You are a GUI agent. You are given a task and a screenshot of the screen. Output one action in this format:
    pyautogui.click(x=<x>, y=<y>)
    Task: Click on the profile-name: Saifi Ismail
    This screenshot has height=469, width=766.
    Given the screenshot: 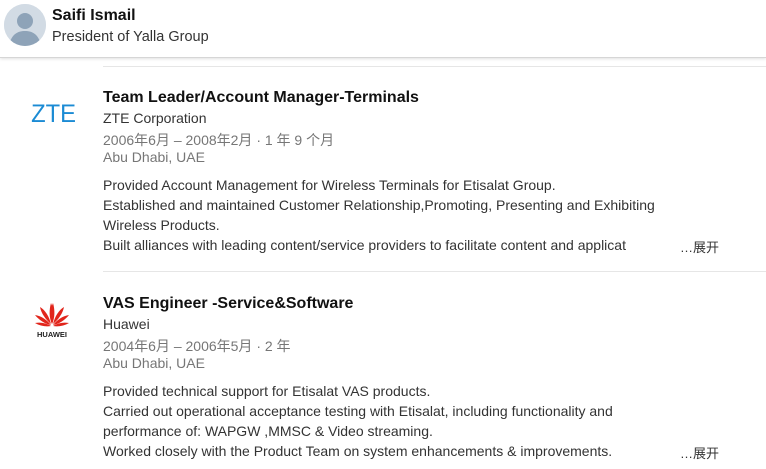 What is the action you would take?
    pyautogui.click(x=94, y=16)
    